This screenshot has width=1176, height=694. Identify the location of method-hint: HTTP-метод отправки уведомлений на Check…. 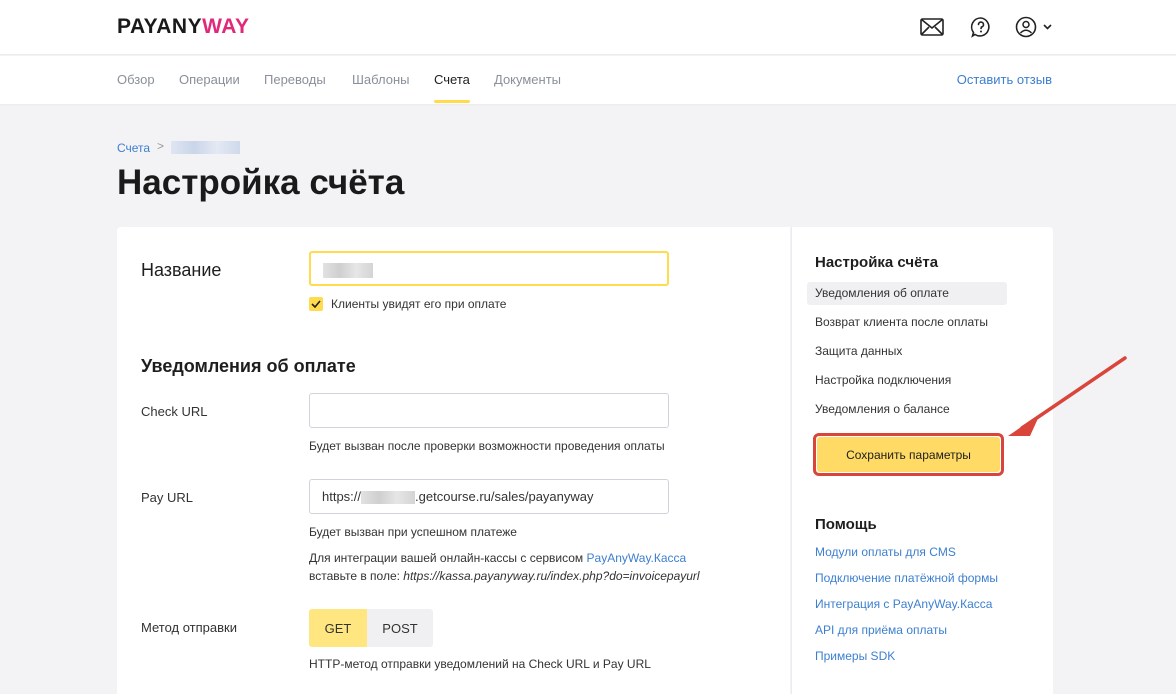
(480, 664).